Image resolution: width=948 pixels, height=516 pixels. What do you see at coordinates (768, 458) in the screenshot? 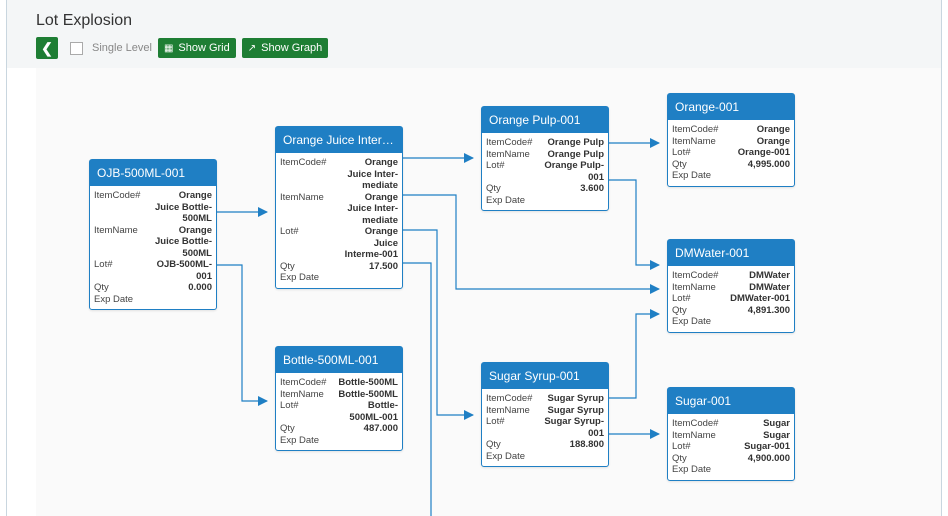
I see `field-value: 4,900.000` at bounding box center [768, 458].